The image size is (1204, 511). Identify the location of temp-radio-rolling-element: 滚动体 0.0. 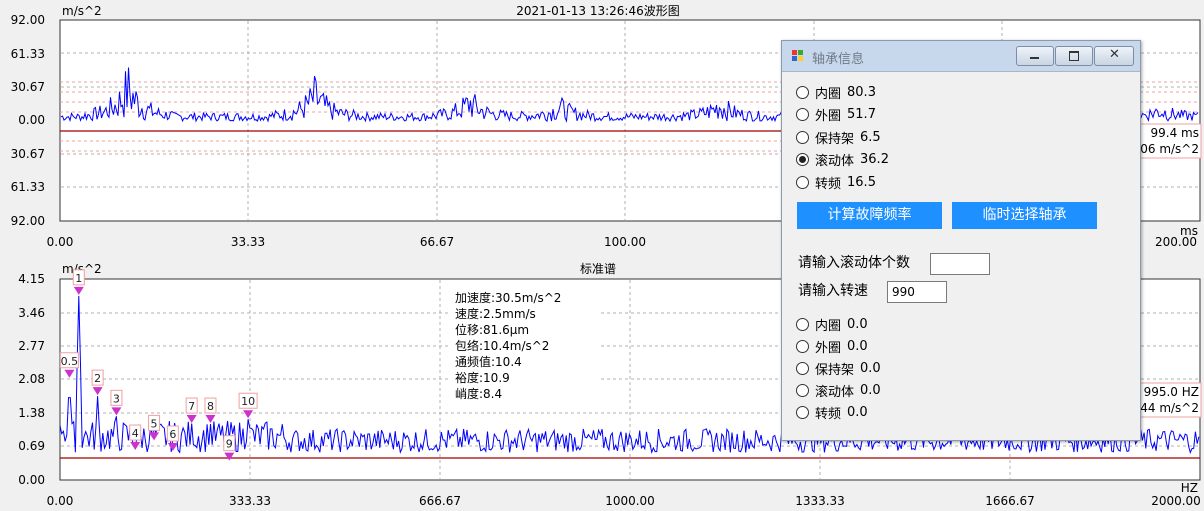
(838, 390).